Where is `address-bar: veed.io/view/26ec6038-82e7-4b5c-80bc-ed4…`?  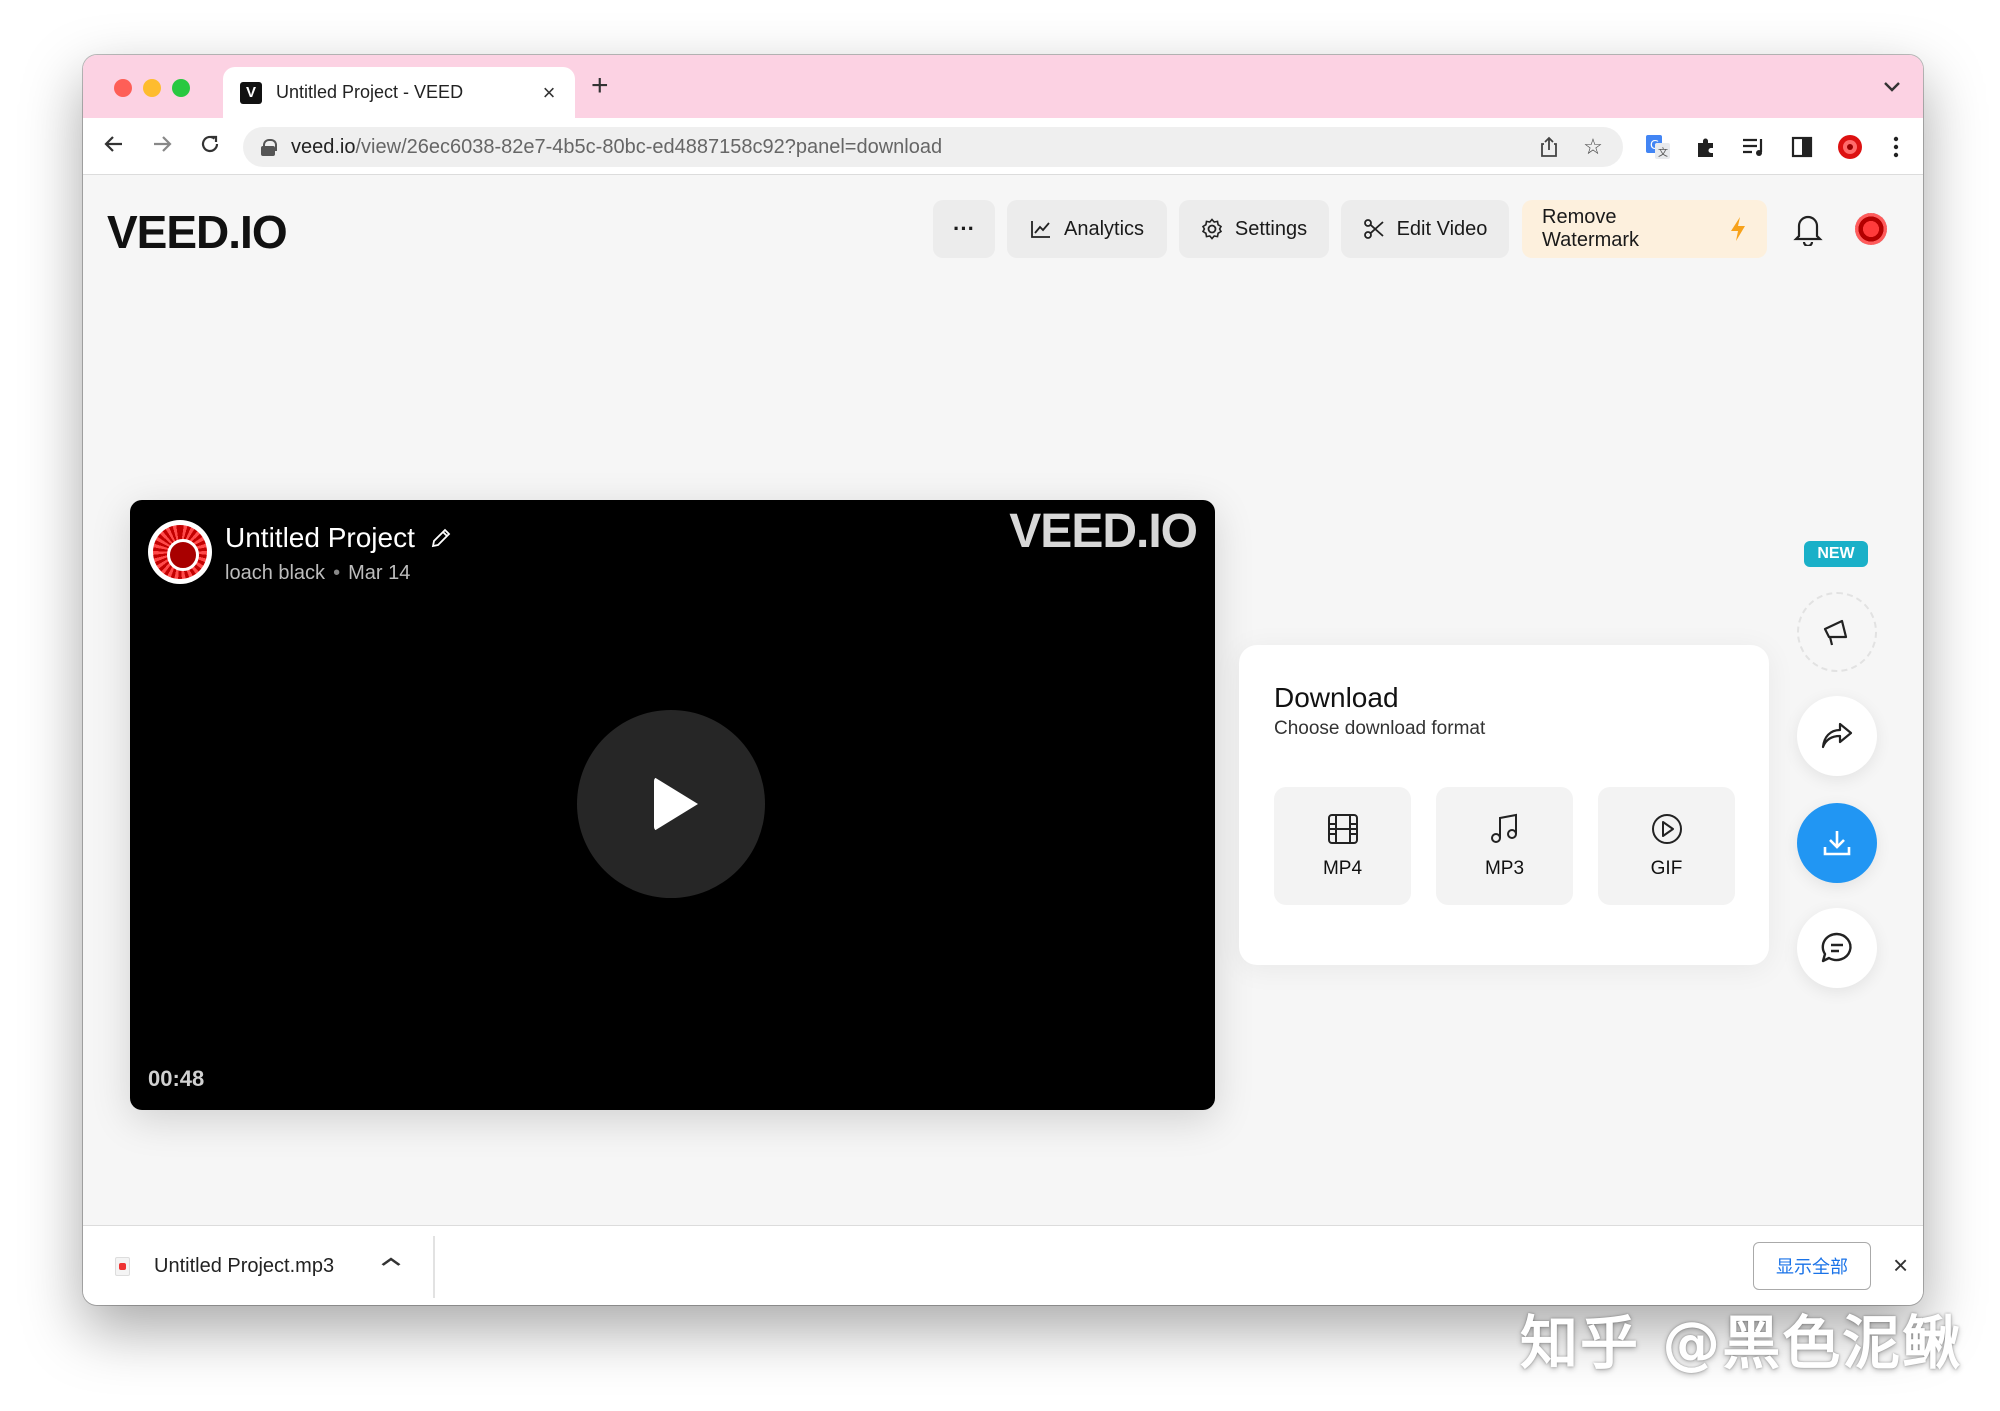 address-bar: veed.io/view/26ec6038-82e7-4b5c-80bc-ed4… is located at coordinates (933, 147).